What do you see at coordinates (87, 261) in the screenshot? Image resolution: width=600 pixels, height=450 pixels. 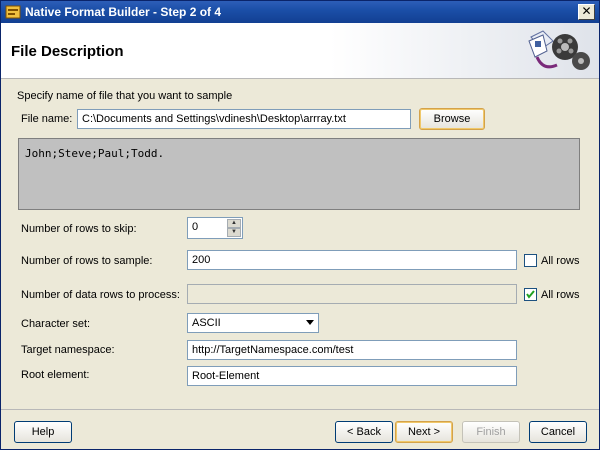 I see `rows-sample-label: Number of rows to sample:` at bounding box center [87, 261].